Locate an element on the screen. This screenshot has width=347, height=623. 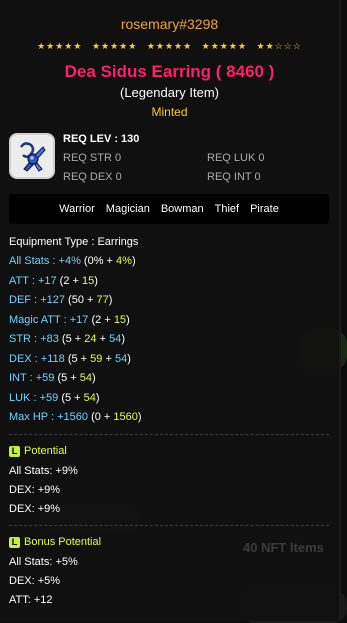
req-int: REQ INT 0 is located at coordinates (234, 177).